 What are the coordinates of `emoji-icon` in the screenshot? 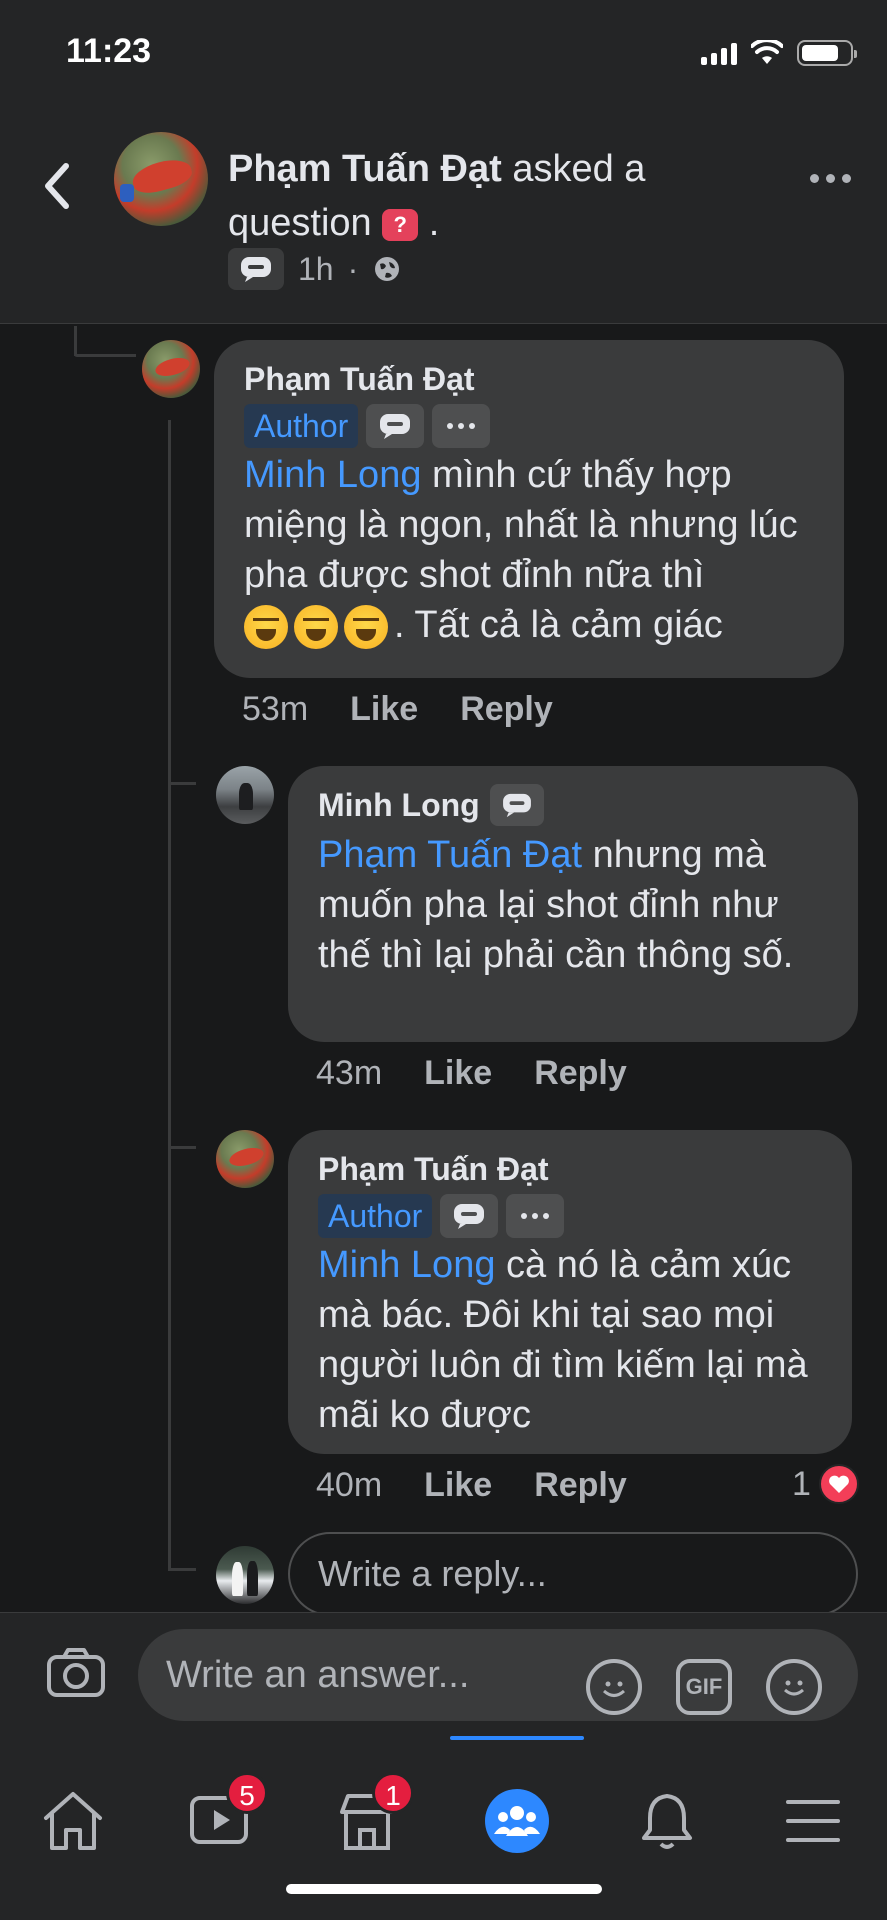 It's located at (794, 1687).